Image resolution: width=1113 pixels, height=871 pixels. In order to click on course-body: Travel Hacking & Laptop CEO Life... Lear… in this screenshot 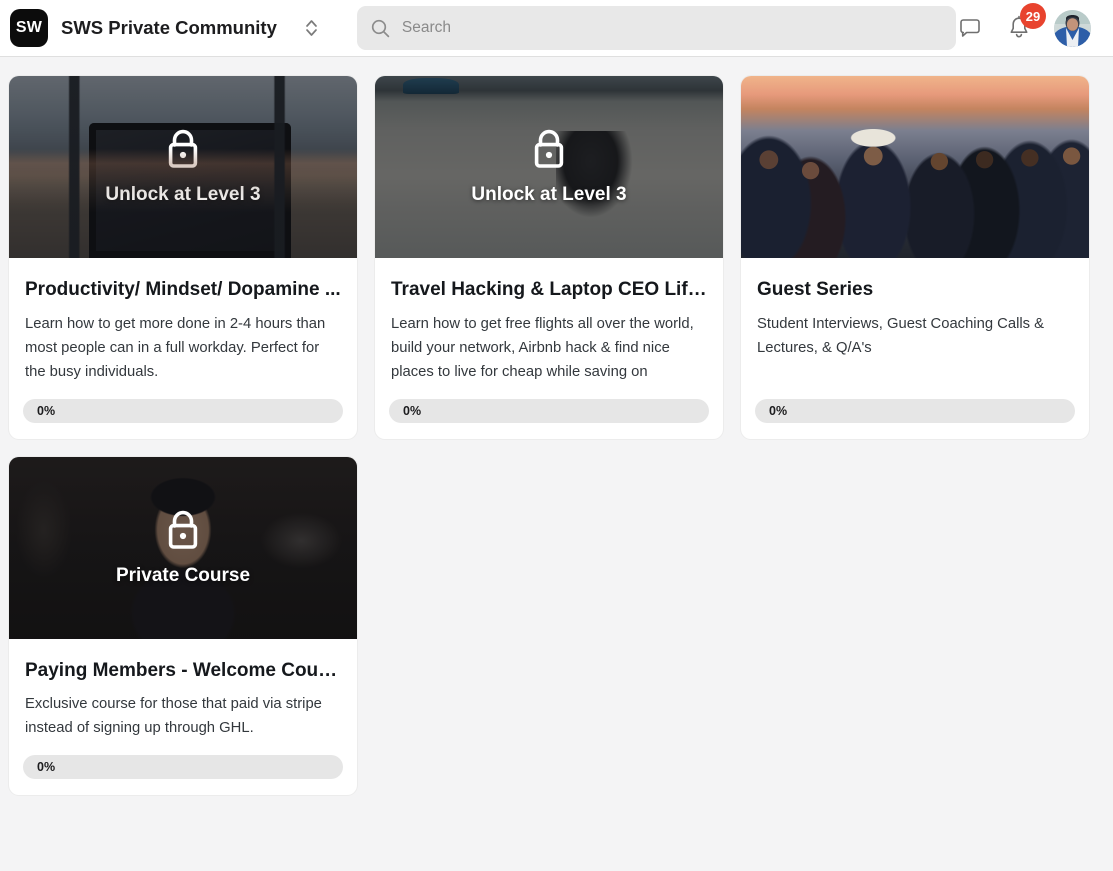, I will do `click(549, 321)`.